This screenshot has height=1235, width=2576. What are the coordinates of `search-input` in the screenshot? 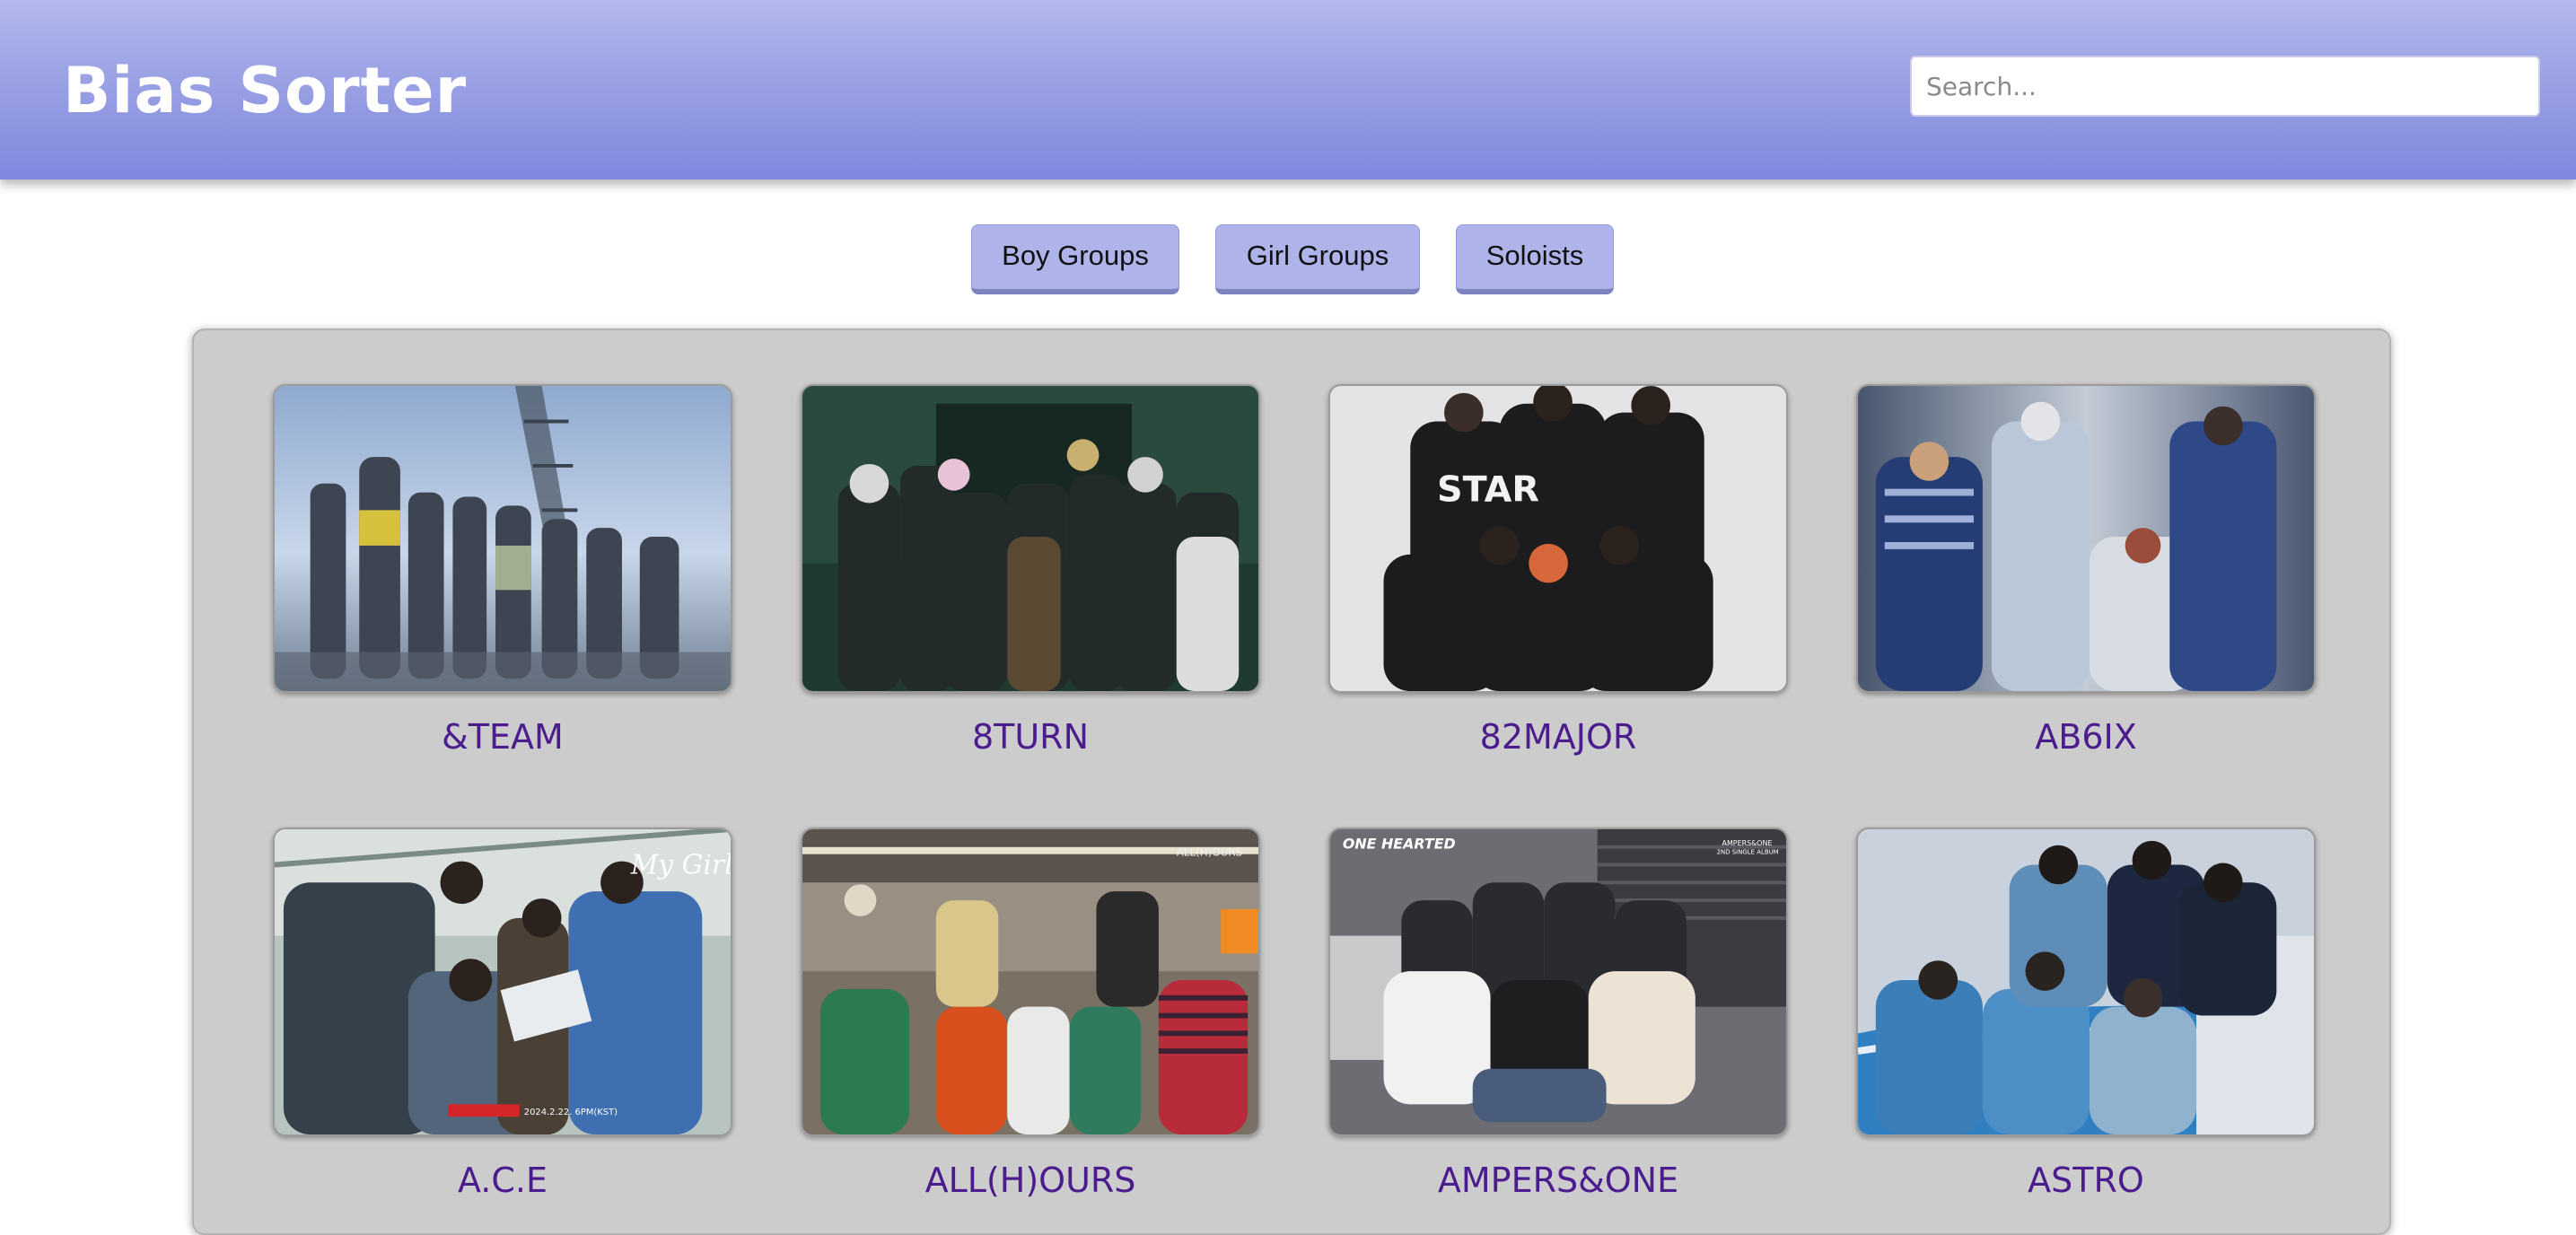 It's located at (2225, 86).